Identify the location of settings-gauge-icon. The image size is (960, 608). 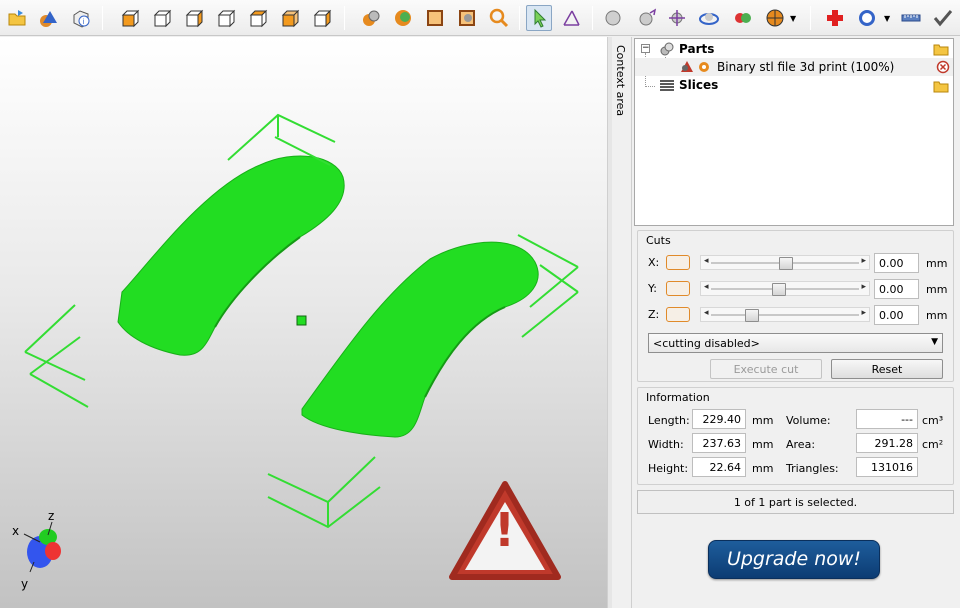
(867, 18).